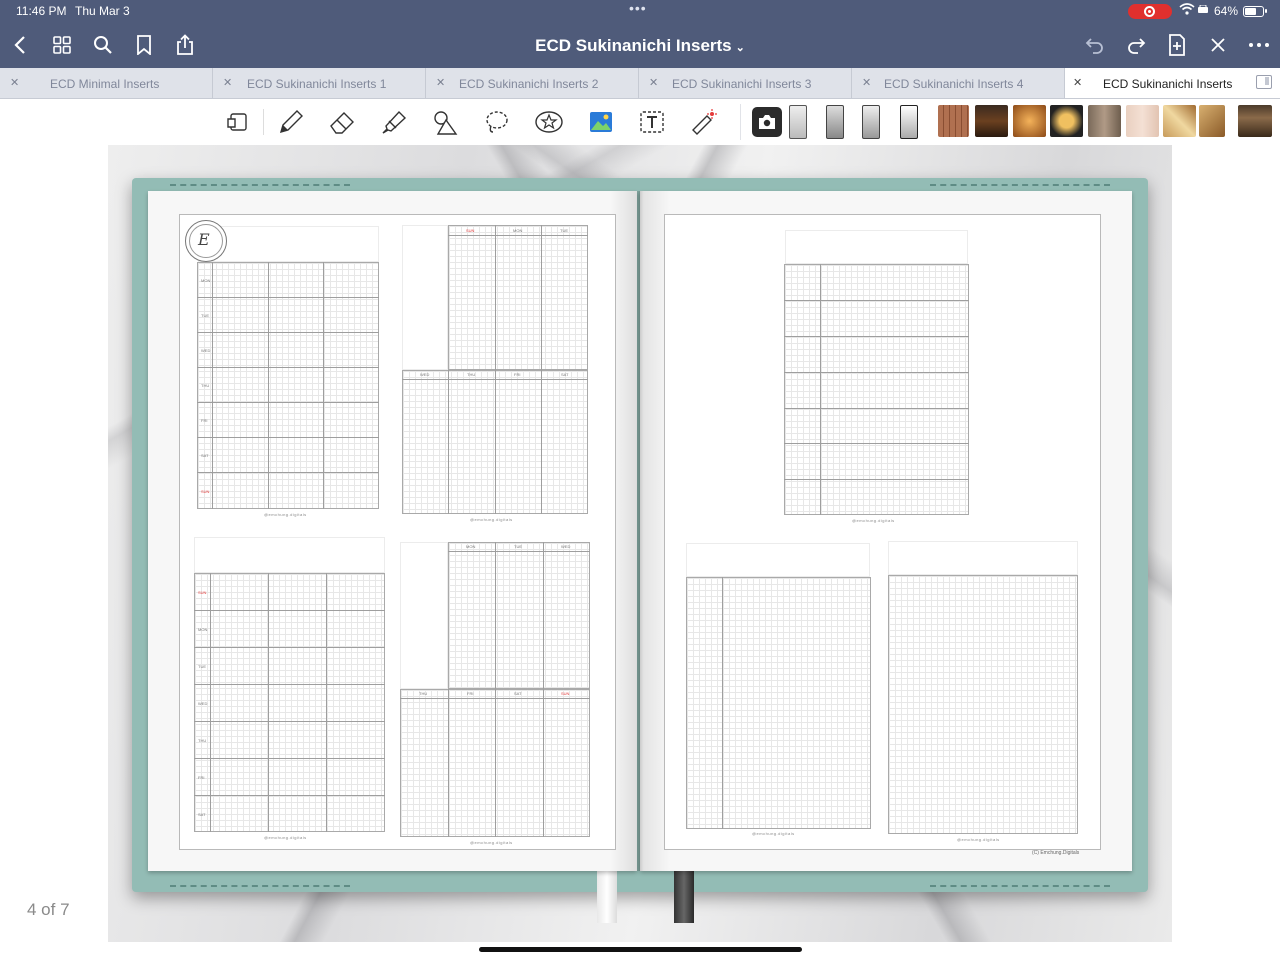  I want to click on highlighter-icon, so click(394, 122).